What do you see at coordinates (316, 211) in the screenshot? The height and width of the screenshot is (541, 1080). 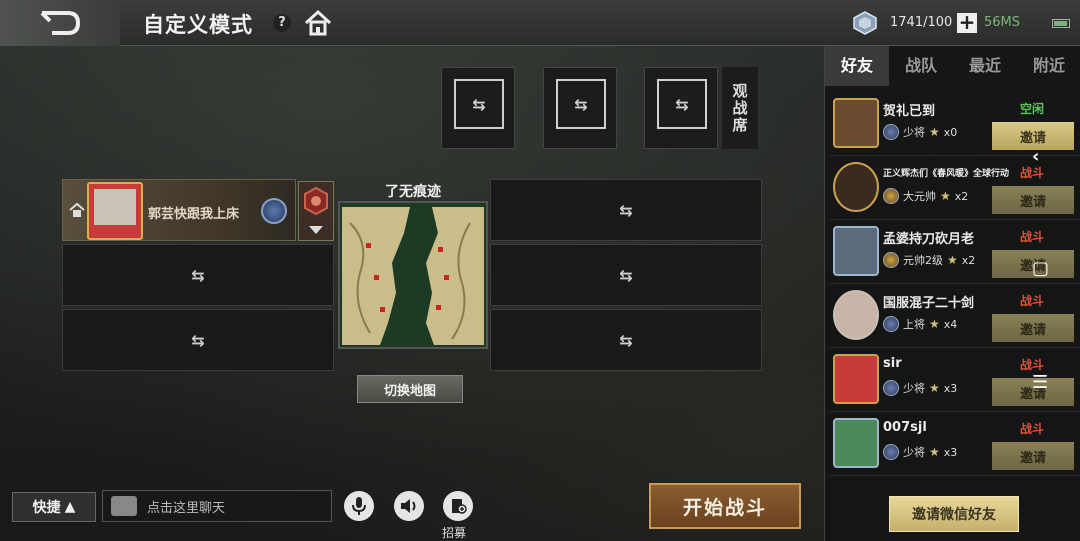 I see `team-flag-icon` at bounding box center [316, 211].